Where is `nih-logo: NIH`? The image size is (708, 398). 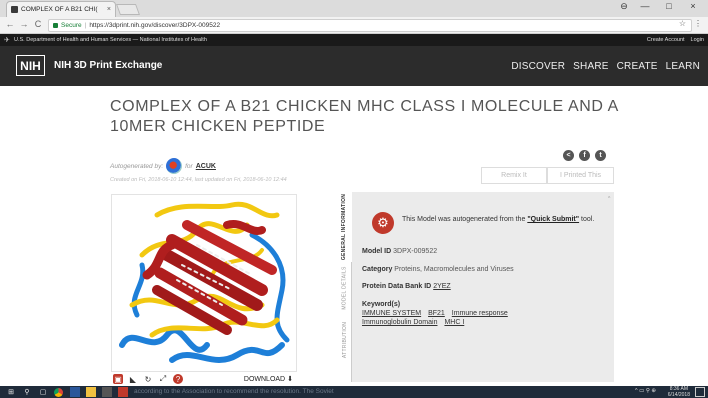
nih-logo: NIH is located at coordinates (30, 65).